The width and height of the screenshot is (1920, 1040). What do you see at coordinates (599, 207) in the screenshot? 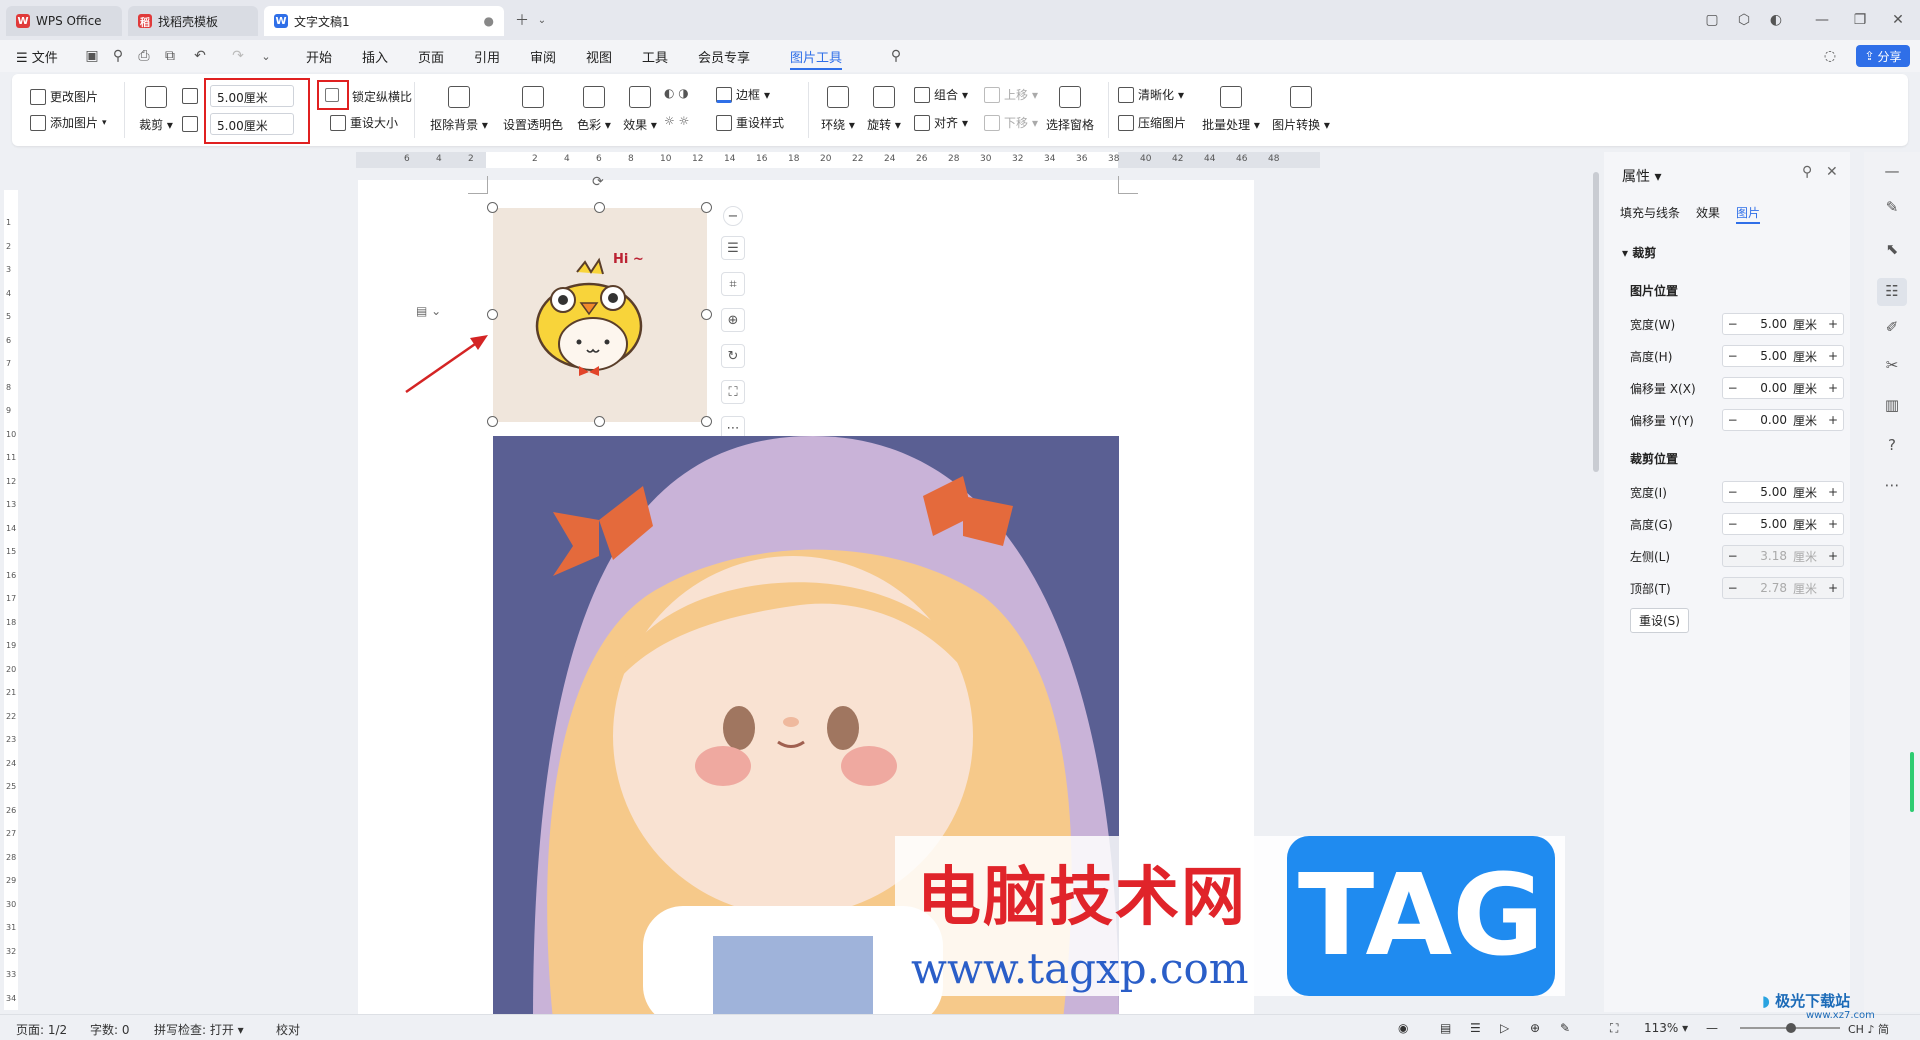
I see `resize-handle-n` at bounding box center [599, 207].